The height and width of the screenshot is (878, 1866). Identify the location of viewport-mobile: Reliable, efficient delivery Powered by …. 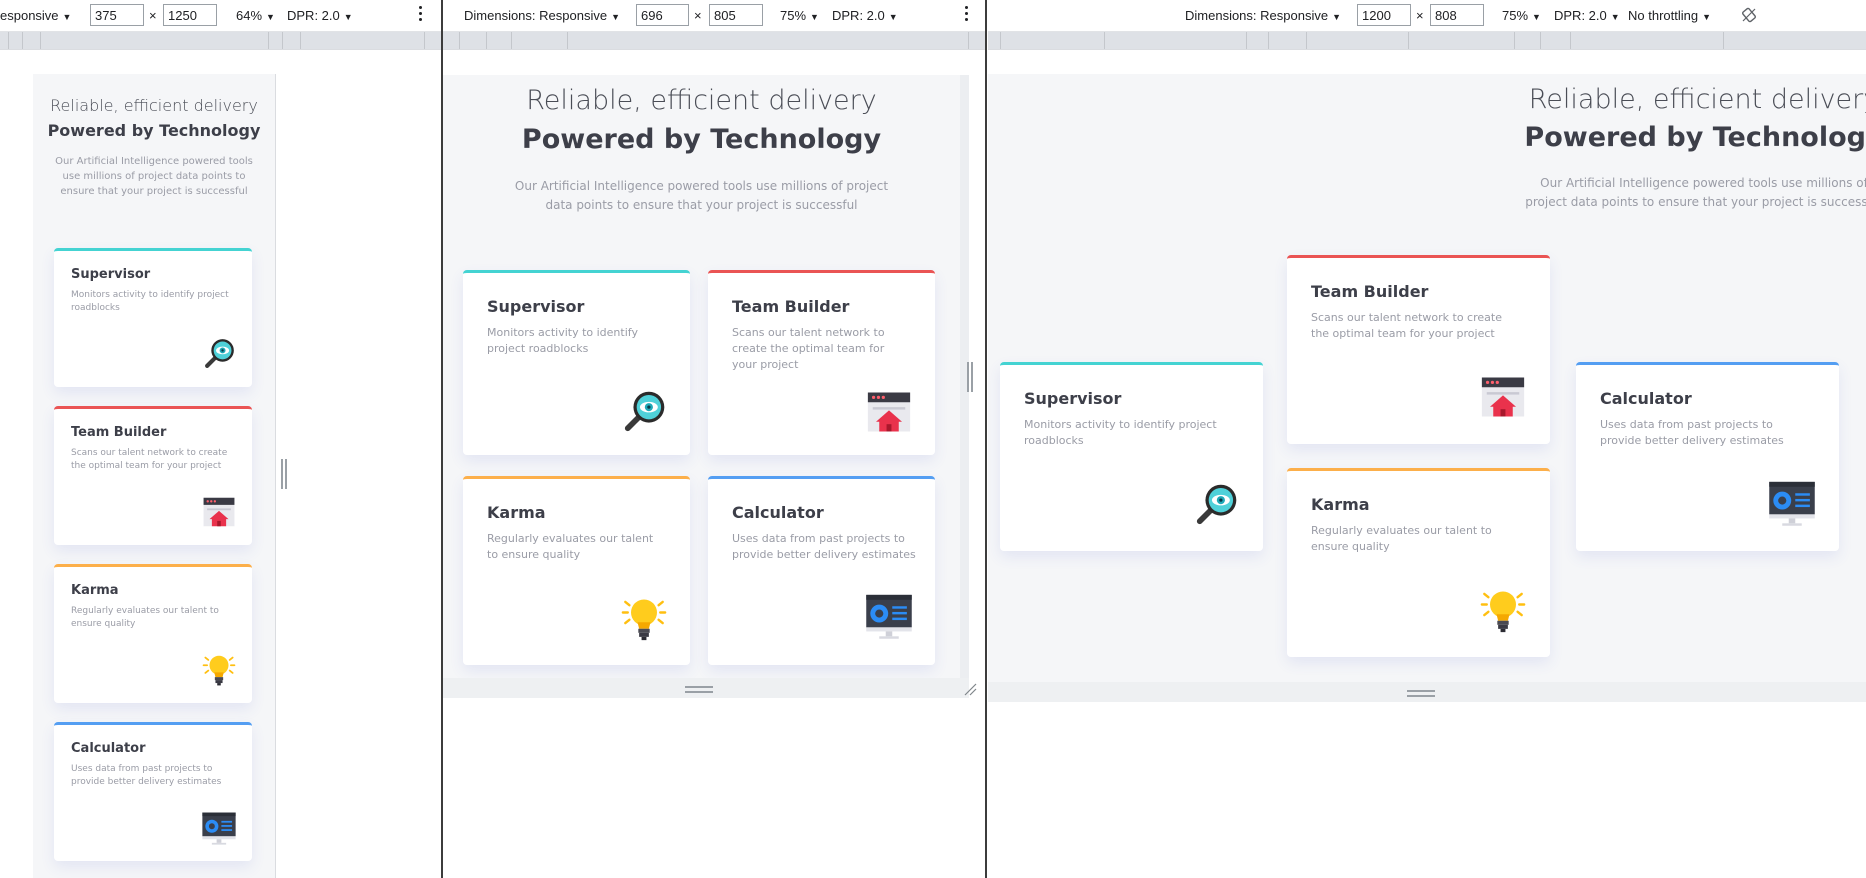
(154, 476).